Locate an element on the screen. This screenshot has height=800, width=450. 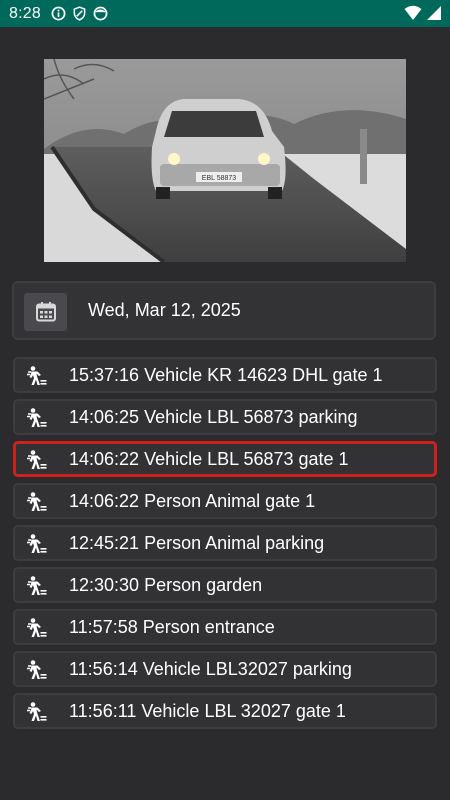
event-item: 11:56:14 Vehicle LBL32027 parking is located at coordinates (225, 669).